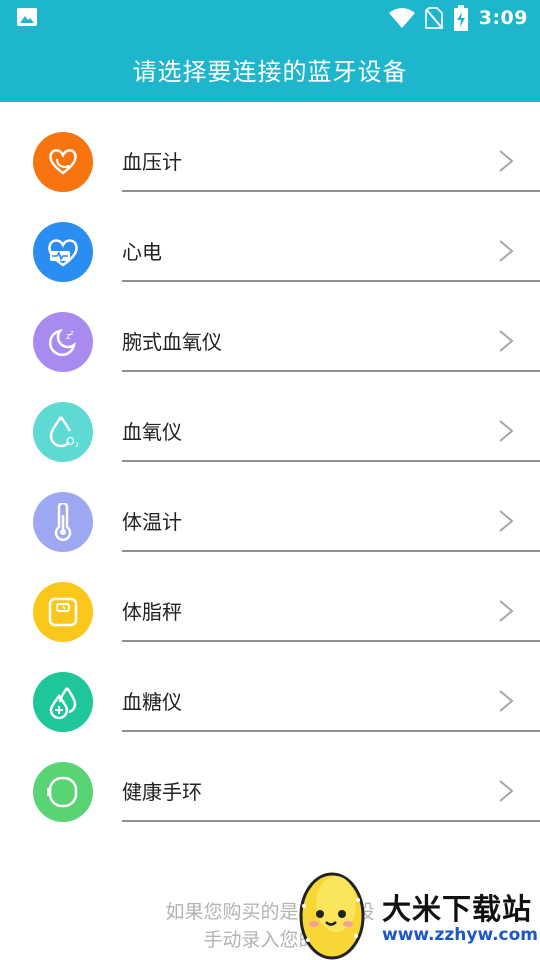  Describe the element at coordinates (63, 792) in the screenshot. I see `wristband-icon` at that location.